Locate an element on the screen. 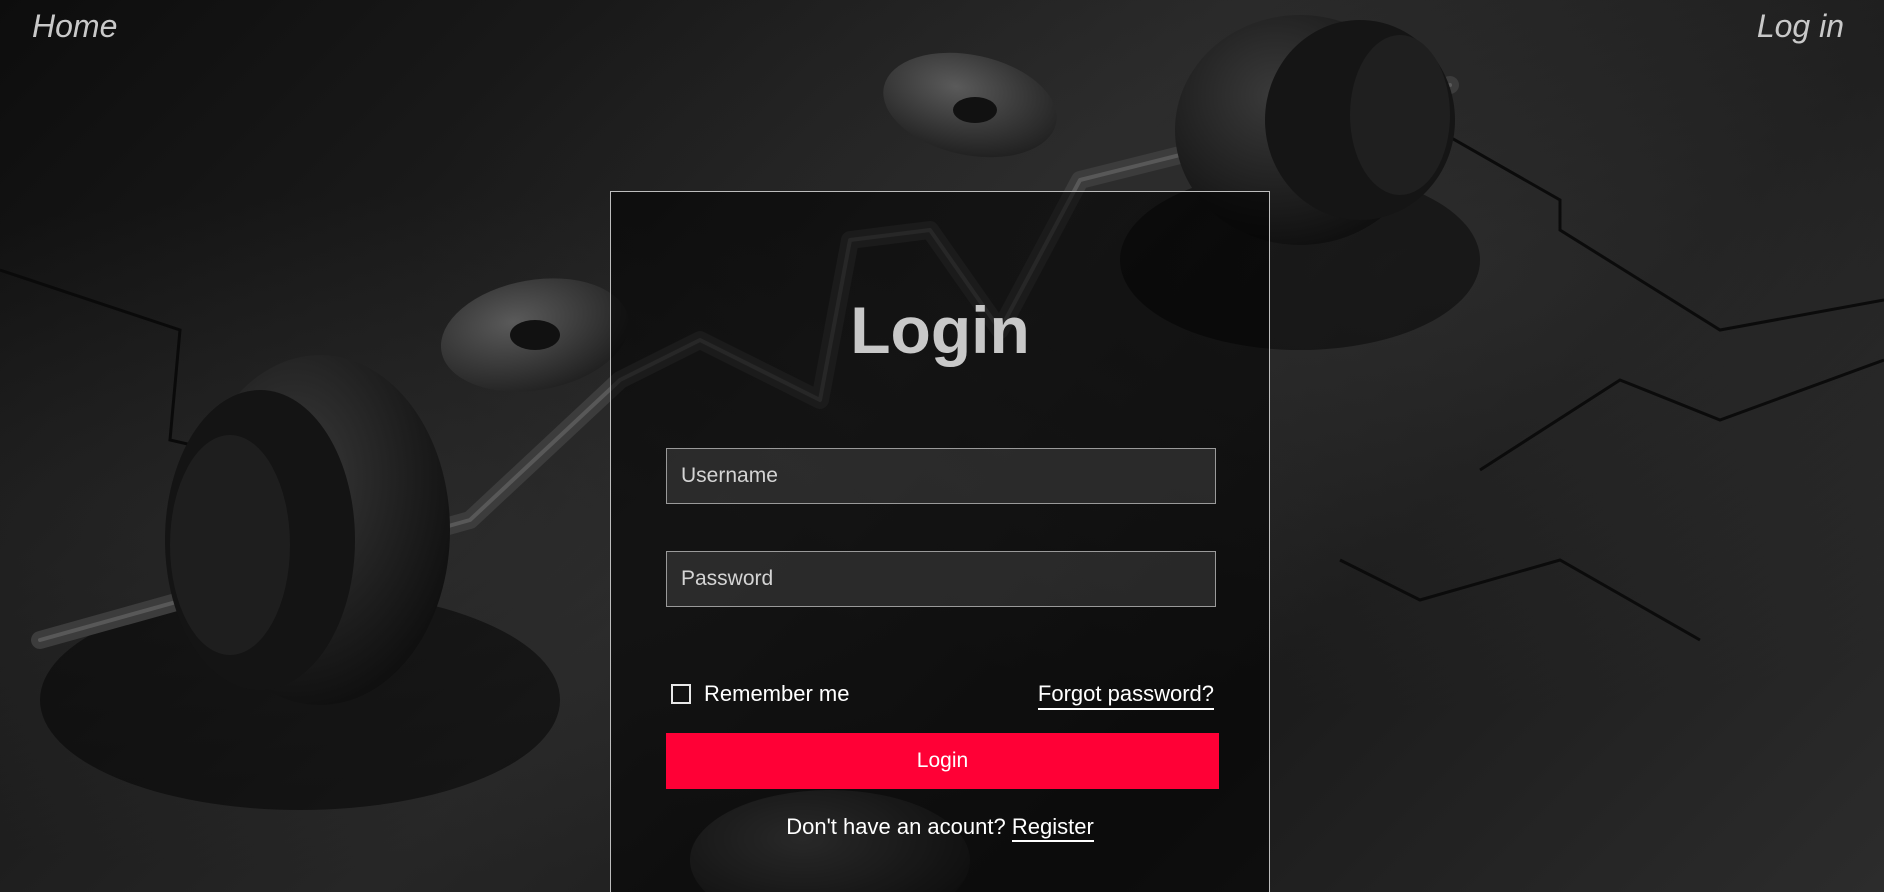 This screenshot has height=892, width=1884. register-prompt: Don't have an acount? Register is located at coordinates (940, 828).